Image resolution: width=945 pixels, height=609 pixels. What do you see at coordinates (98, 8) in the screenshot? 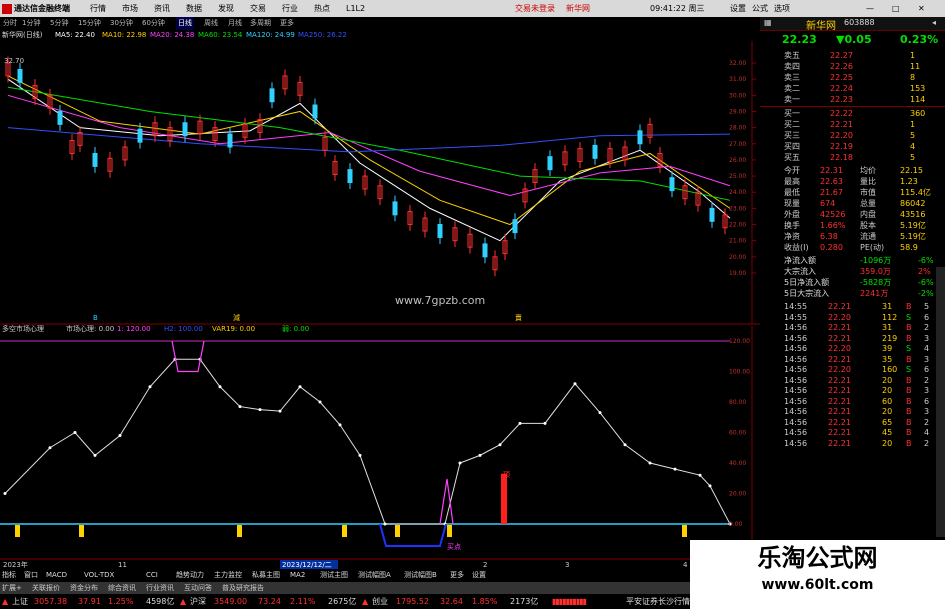
I see `menu-item-hq: 行情` at bounding box center [98, 8].